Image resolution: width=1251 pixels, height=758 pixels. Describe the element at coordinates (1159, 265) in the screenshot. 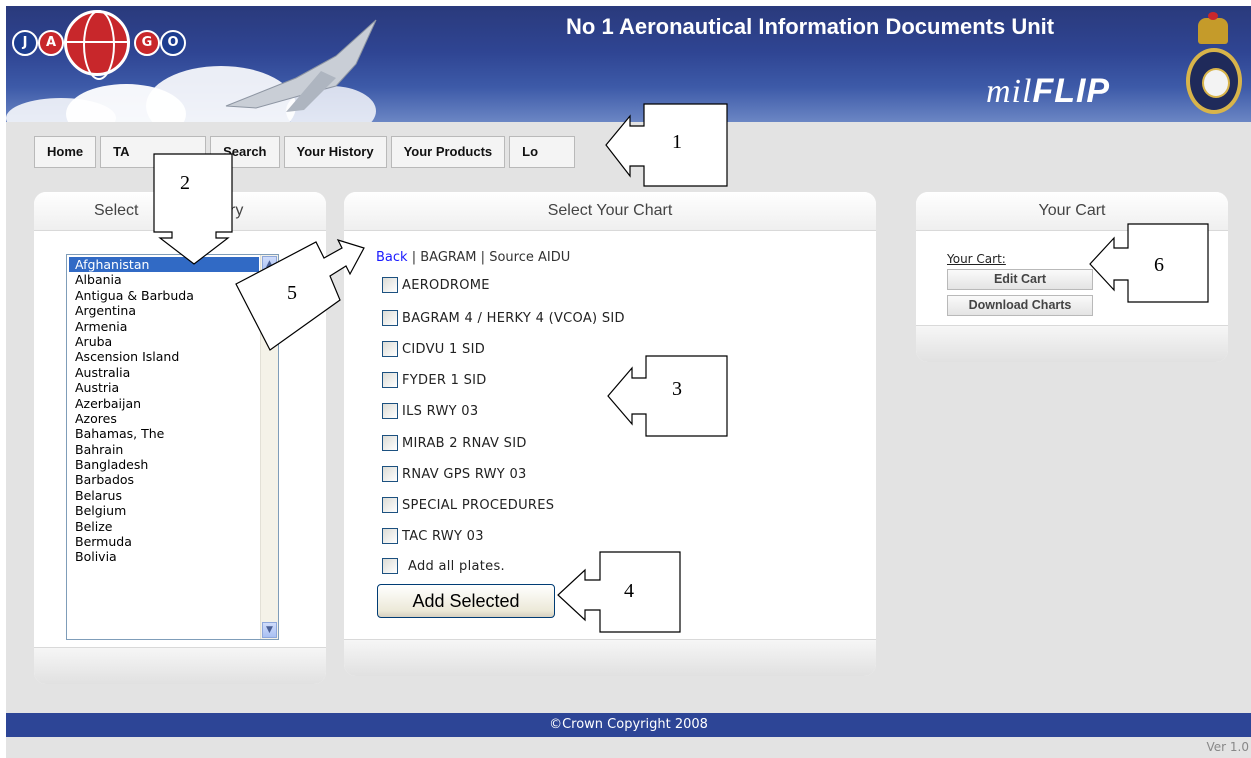

I see `callout-number-6: 6` at that location.